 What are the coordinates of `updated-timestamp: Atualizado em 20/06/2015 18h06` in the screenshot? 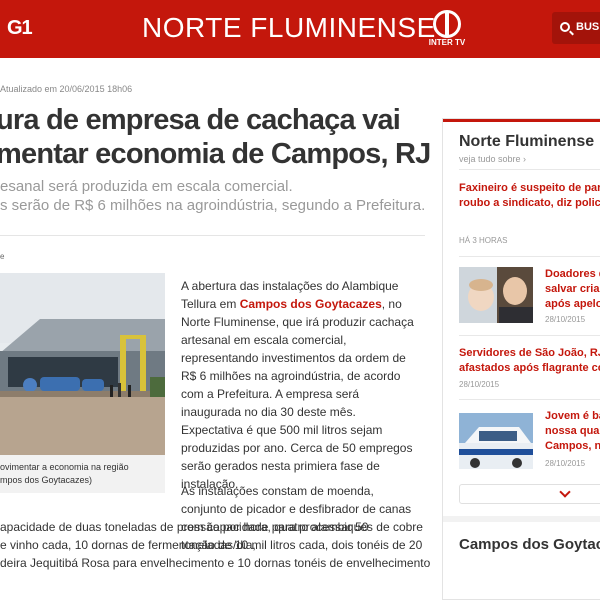 It's located at (66, 89).